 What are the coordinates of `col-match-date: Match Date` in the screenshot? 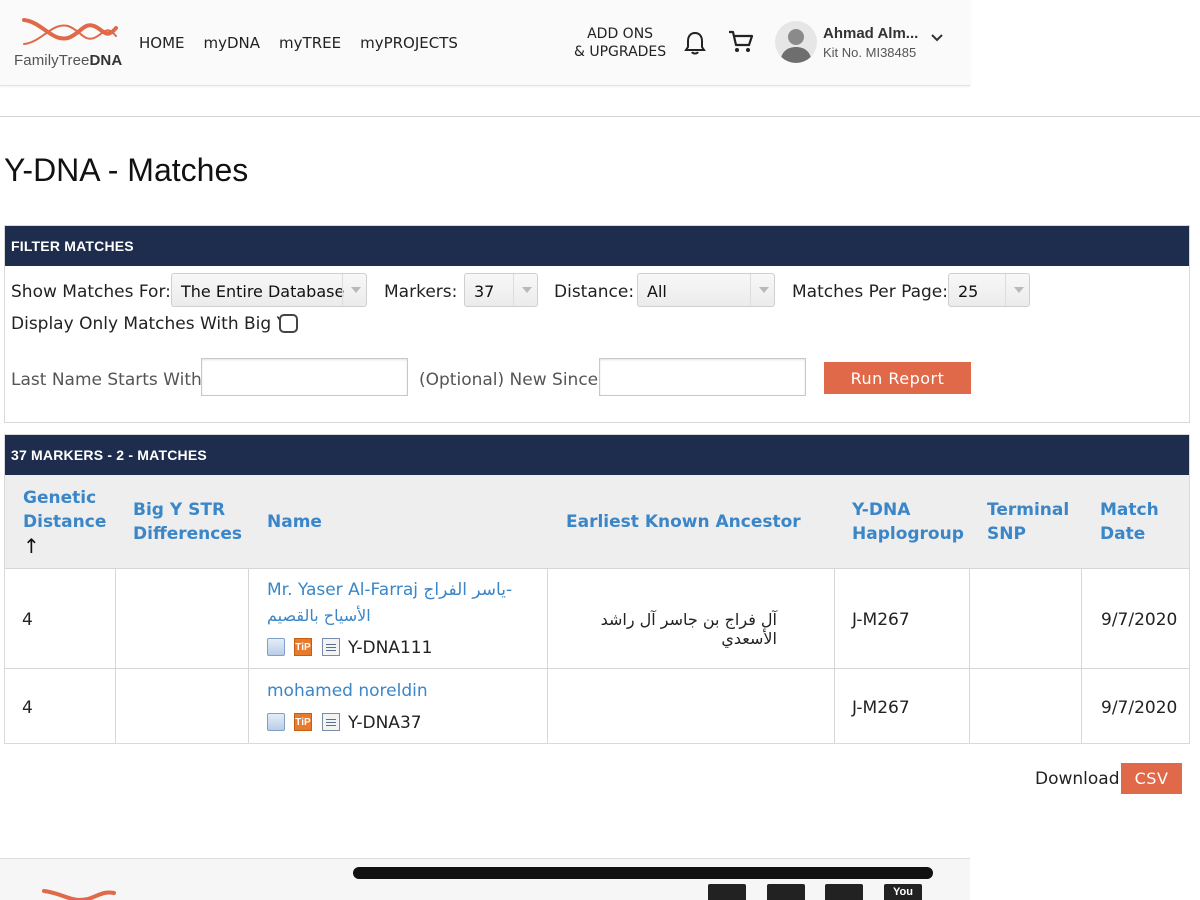 It's located at (1129, 522).